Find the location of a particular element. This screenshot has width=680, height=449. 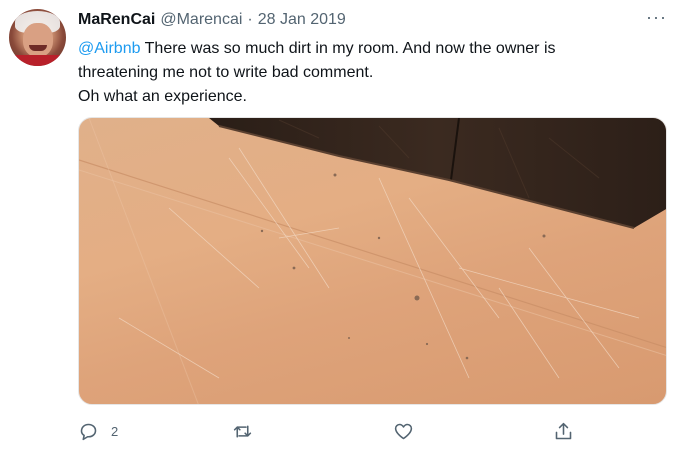

author-handle: @Marencai is located at coordinates (201, 20).